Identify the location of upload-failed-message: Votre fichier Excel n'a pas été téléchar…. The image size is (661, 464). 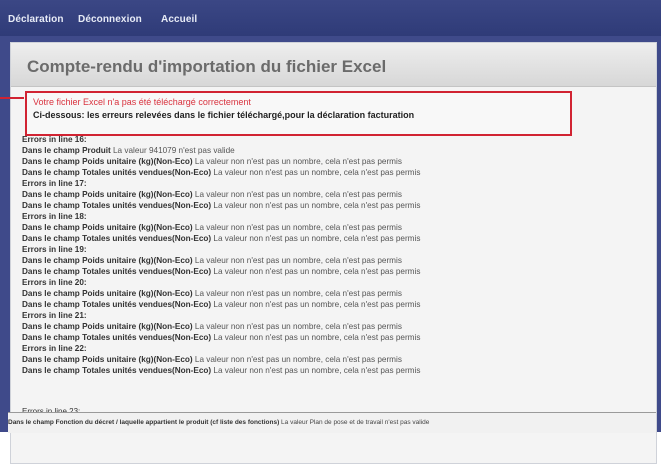
(142, 102).